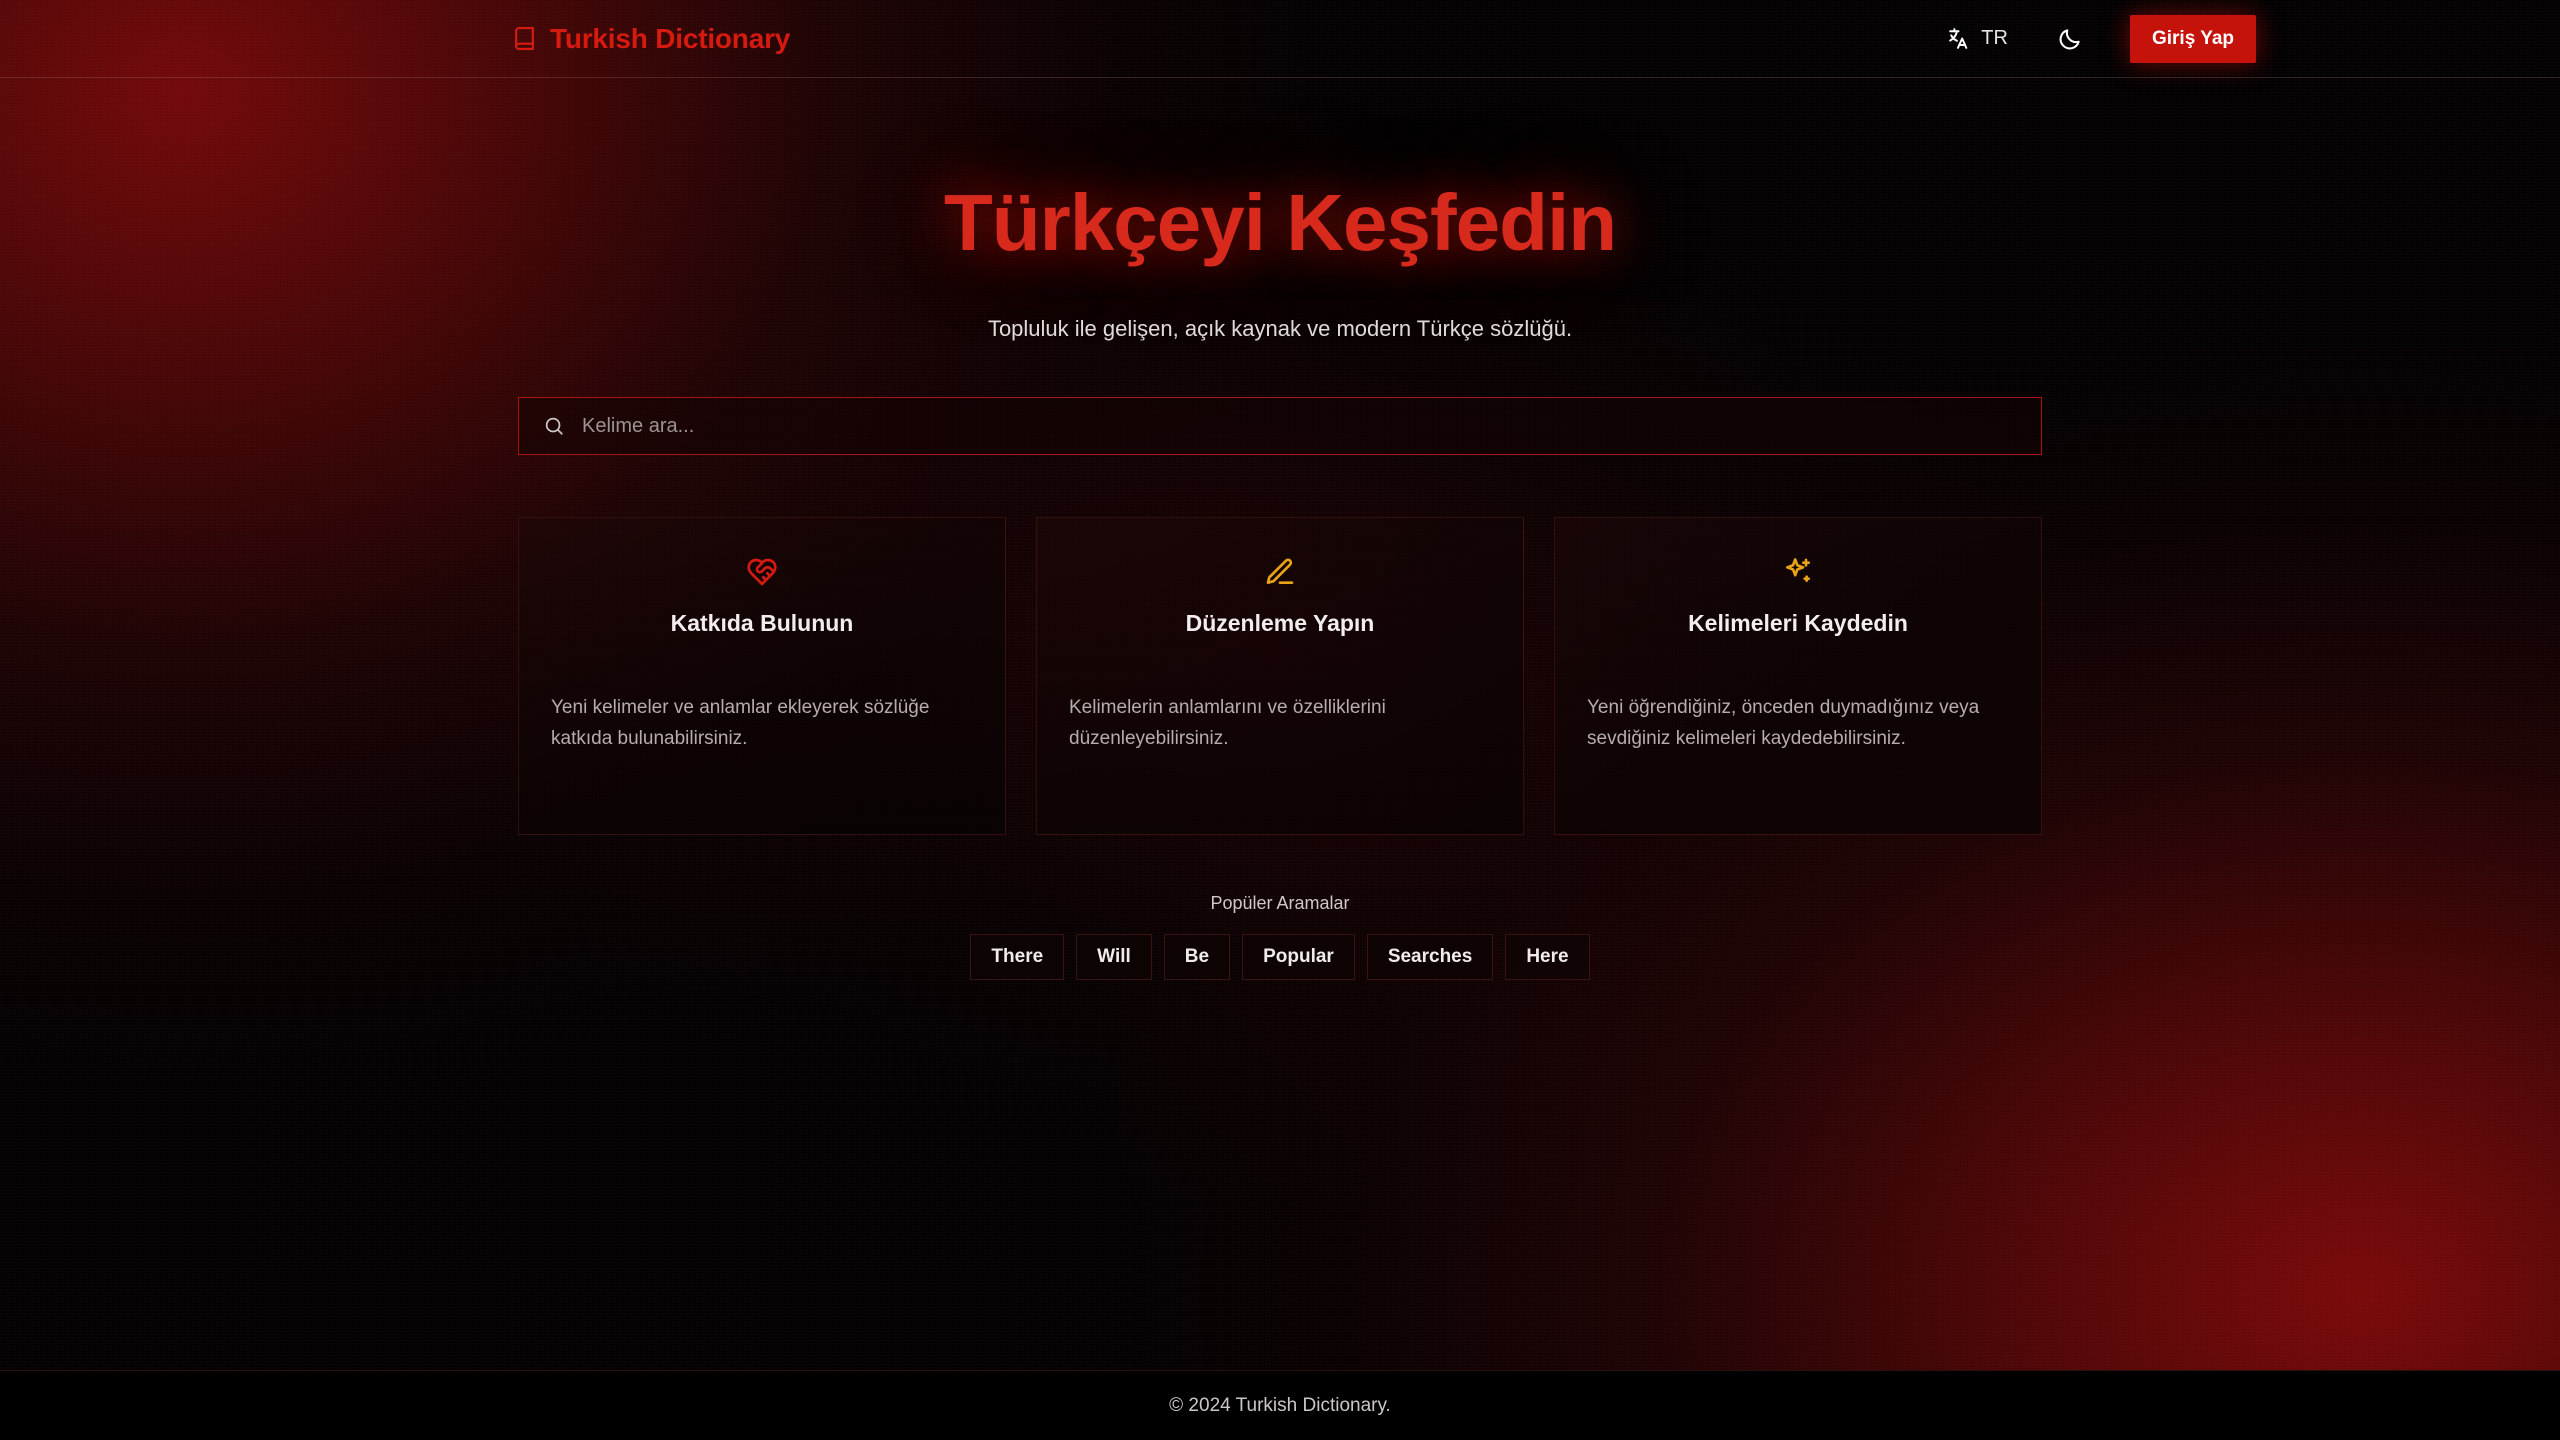 Image resolution: width=2560 pixels, height=1440 pixels. I want to click on pencil-edit-icon, so click(1280, 572).